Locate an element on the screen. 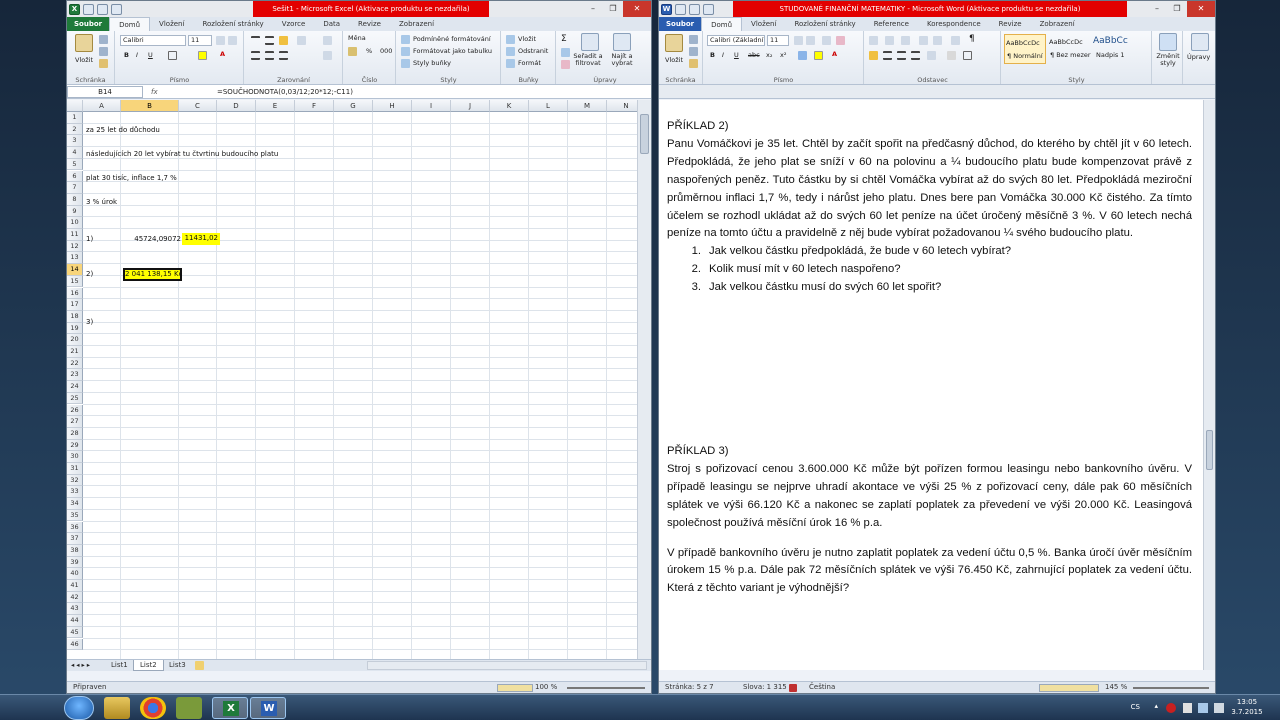 This screenshot has height=720, width=1280. cell-b11: 45724,09072 is located at coordinates (152, 239).